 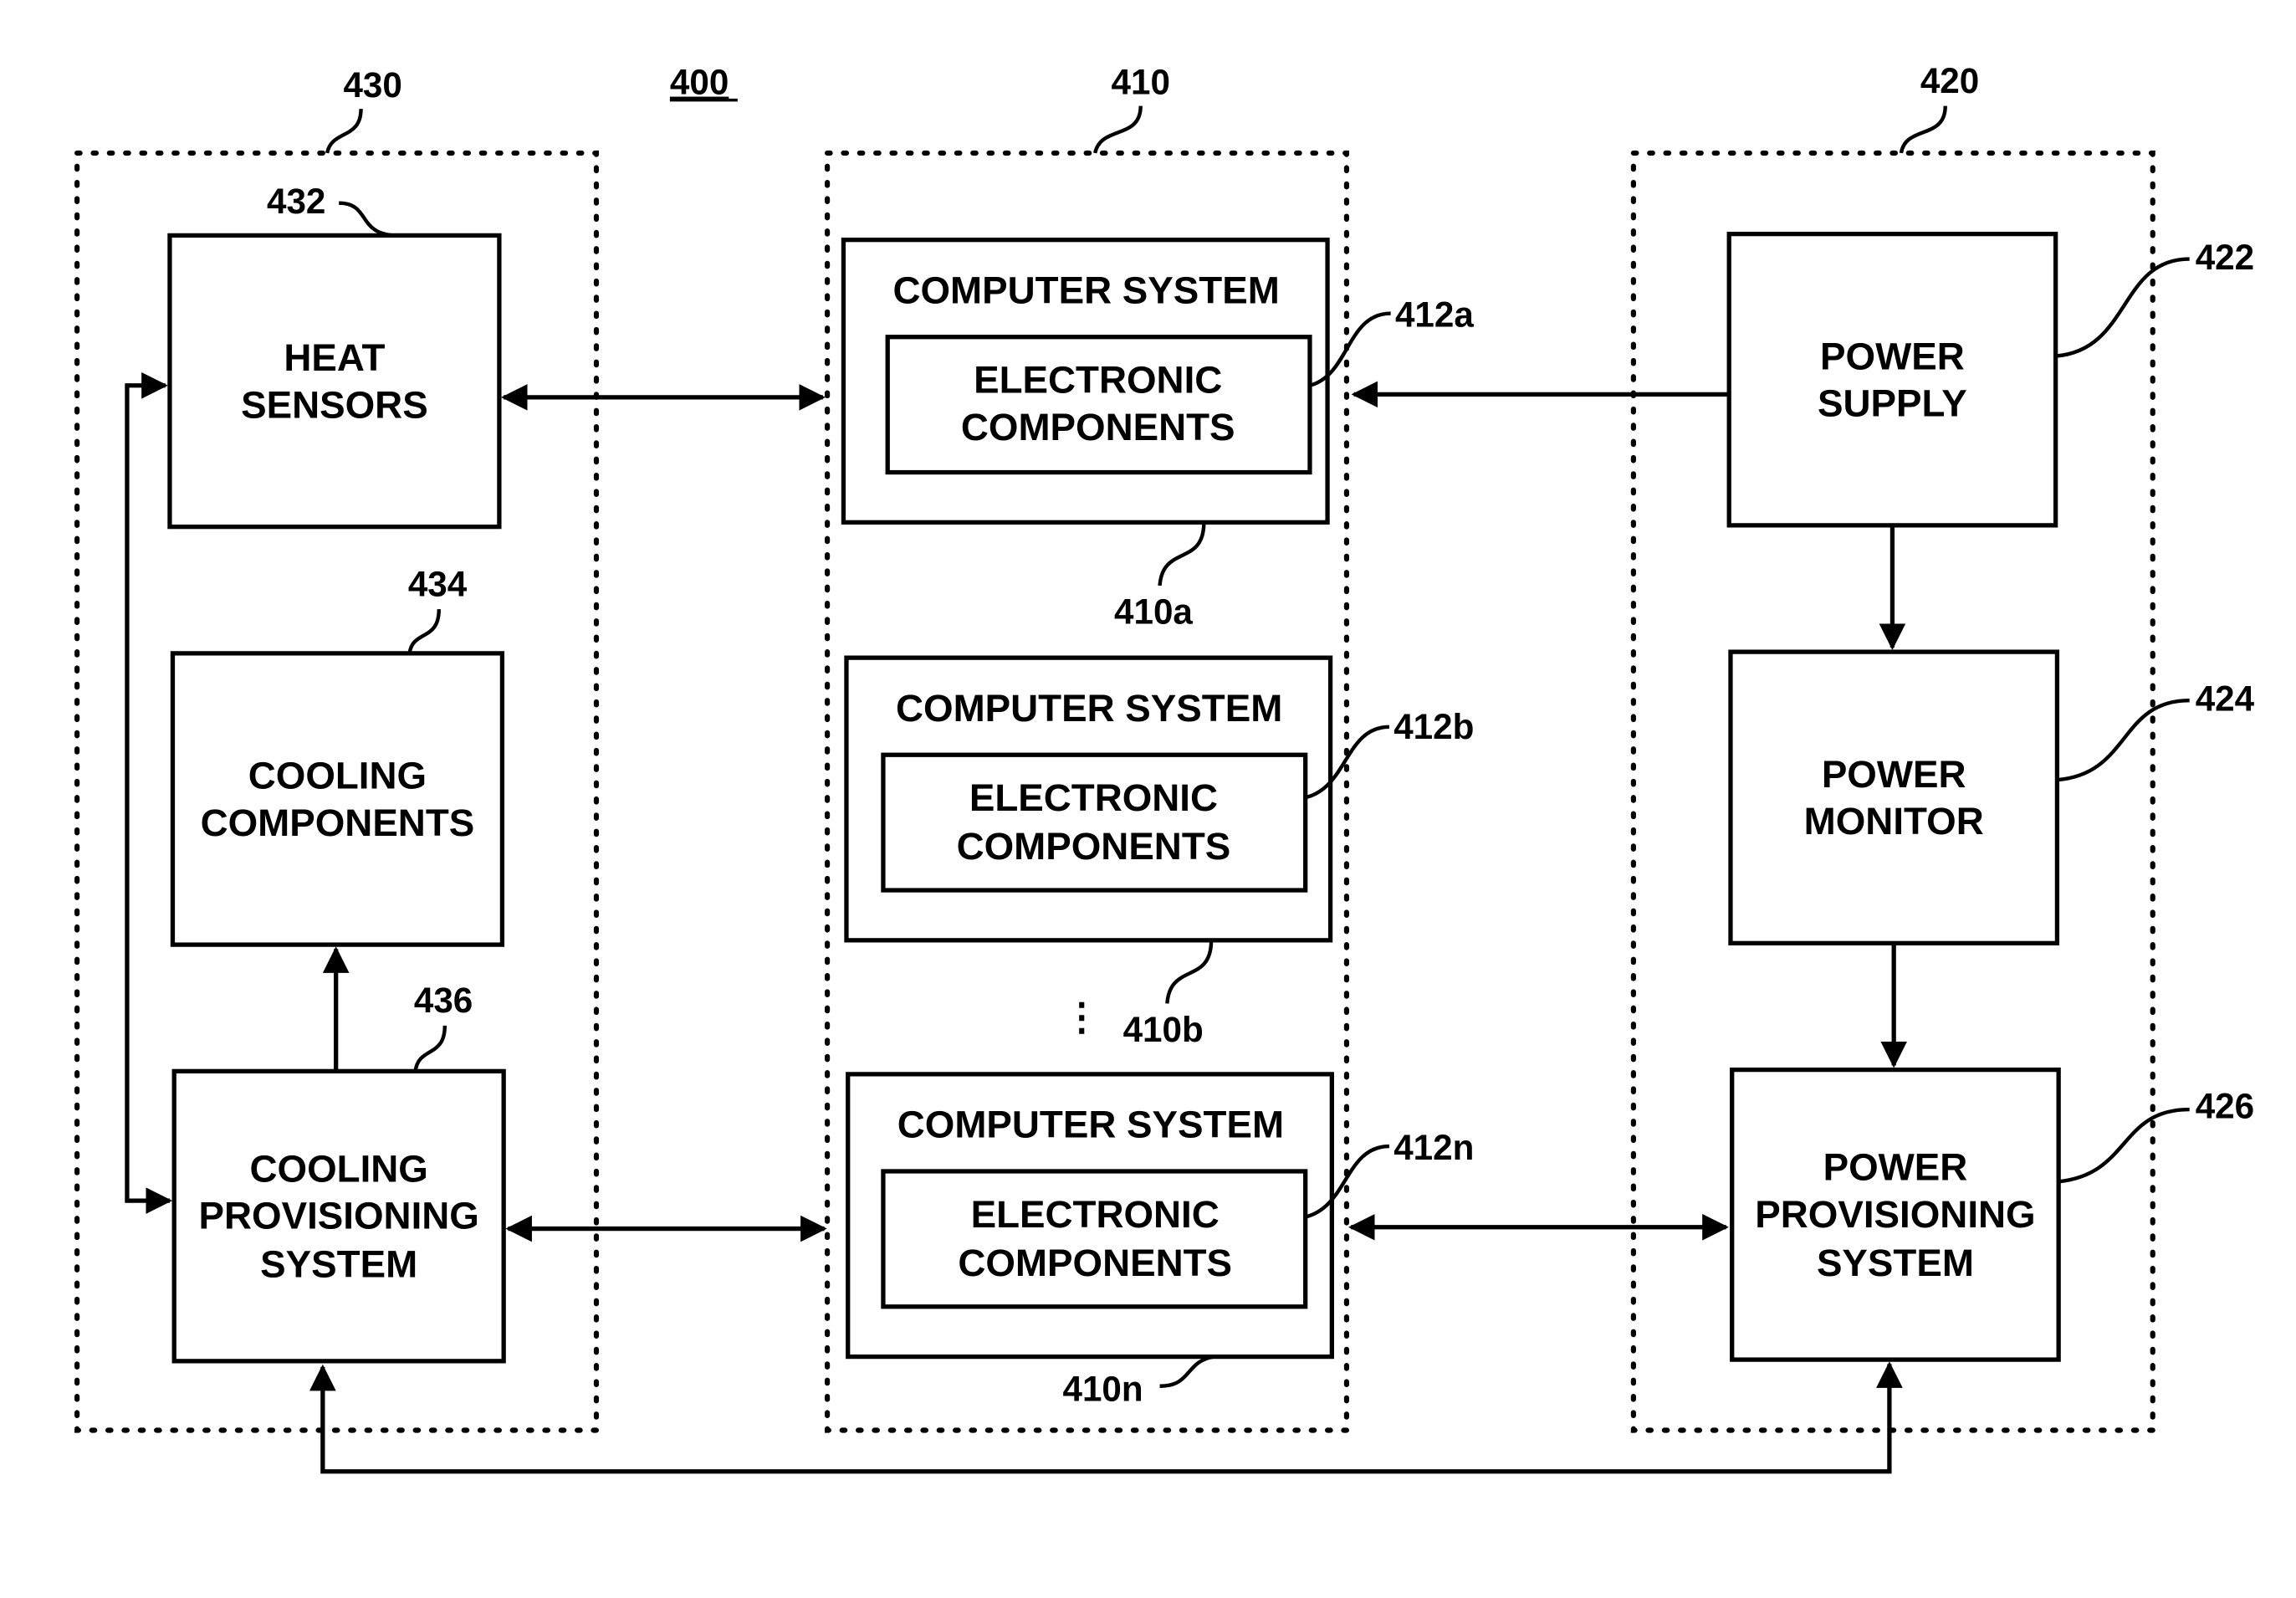 What do you see at coordinates (1892, 380) in the screenshot?
I see `power-supply-block: POWER SUPPLY` at bounding box center [1892, 380].